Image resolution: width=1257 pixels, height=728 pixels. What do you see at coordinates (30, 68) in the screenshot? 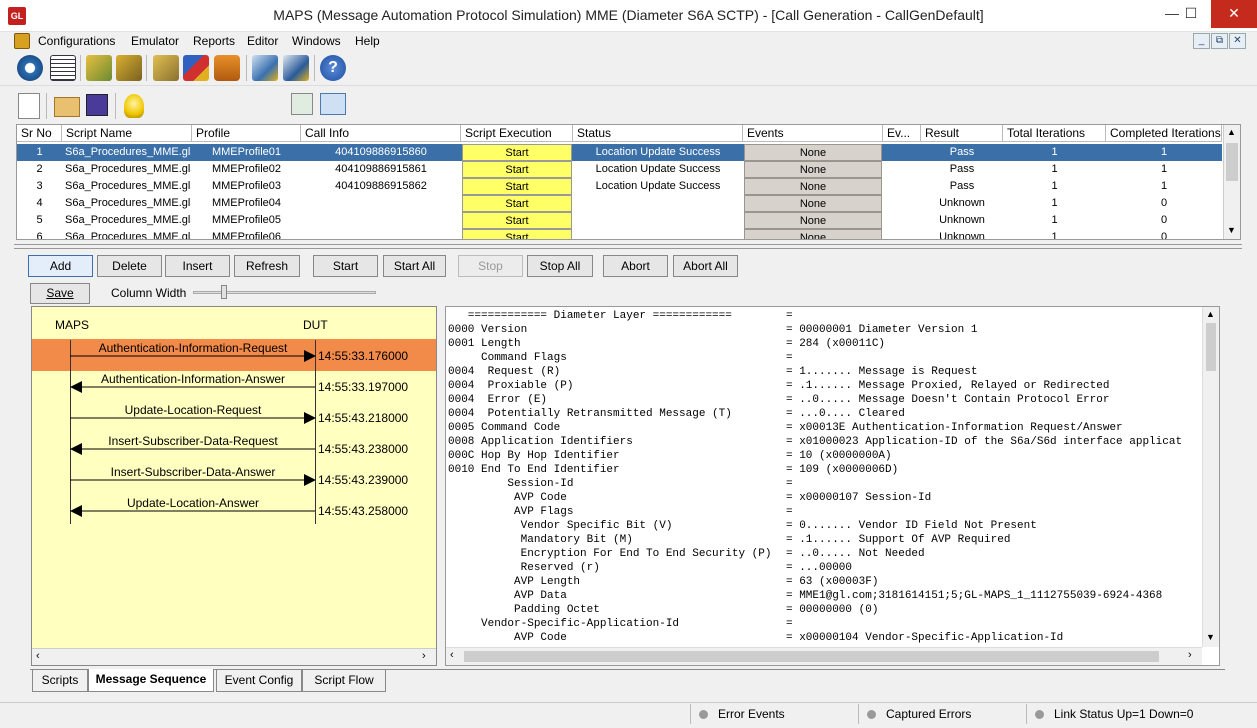
I see `settings-gear-icon` at bounding box center [30, 68].